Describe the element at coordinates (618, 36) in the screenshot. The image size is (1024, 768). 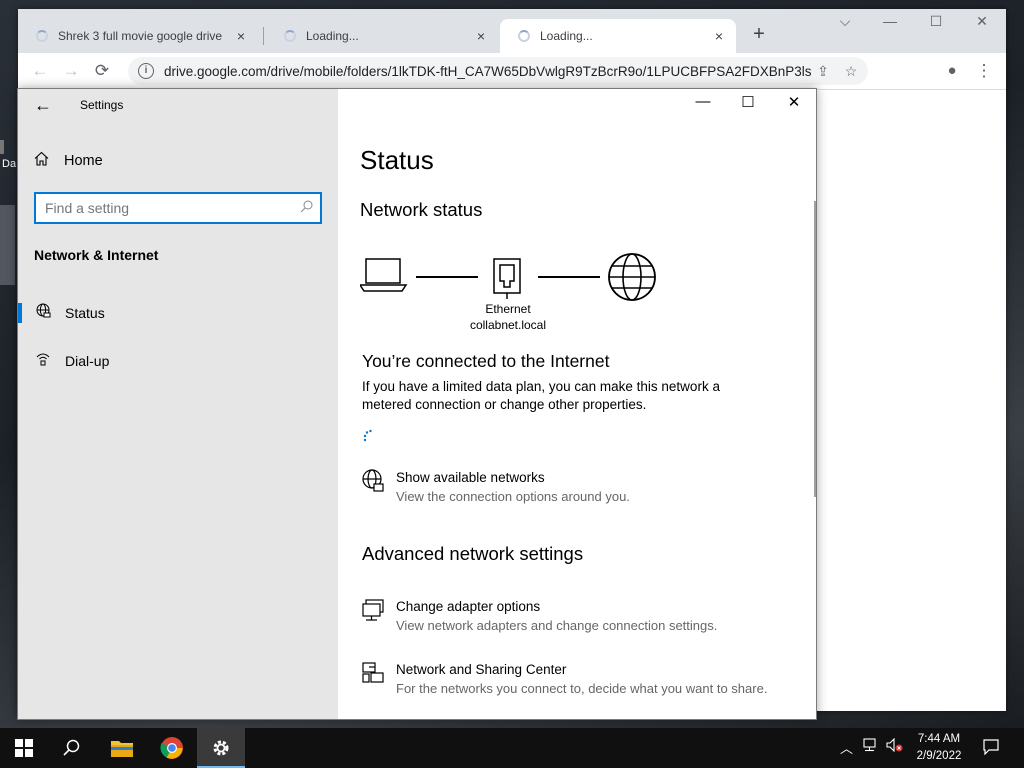
I see `tab-loading-2: Loading... ×` at that location.